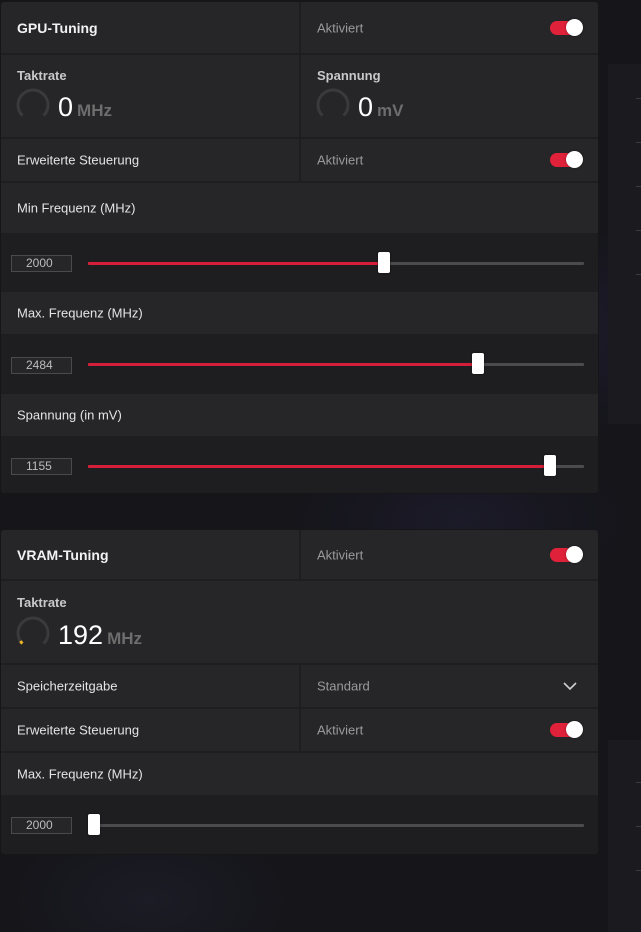 The width and height of the screenshot is (641, 932). What do you see at coordinates (299, 554) in the screenshot?
I see `vram-tuning-header: VRAM-Tuning Aktiviert` at bounding box center [299, 554].